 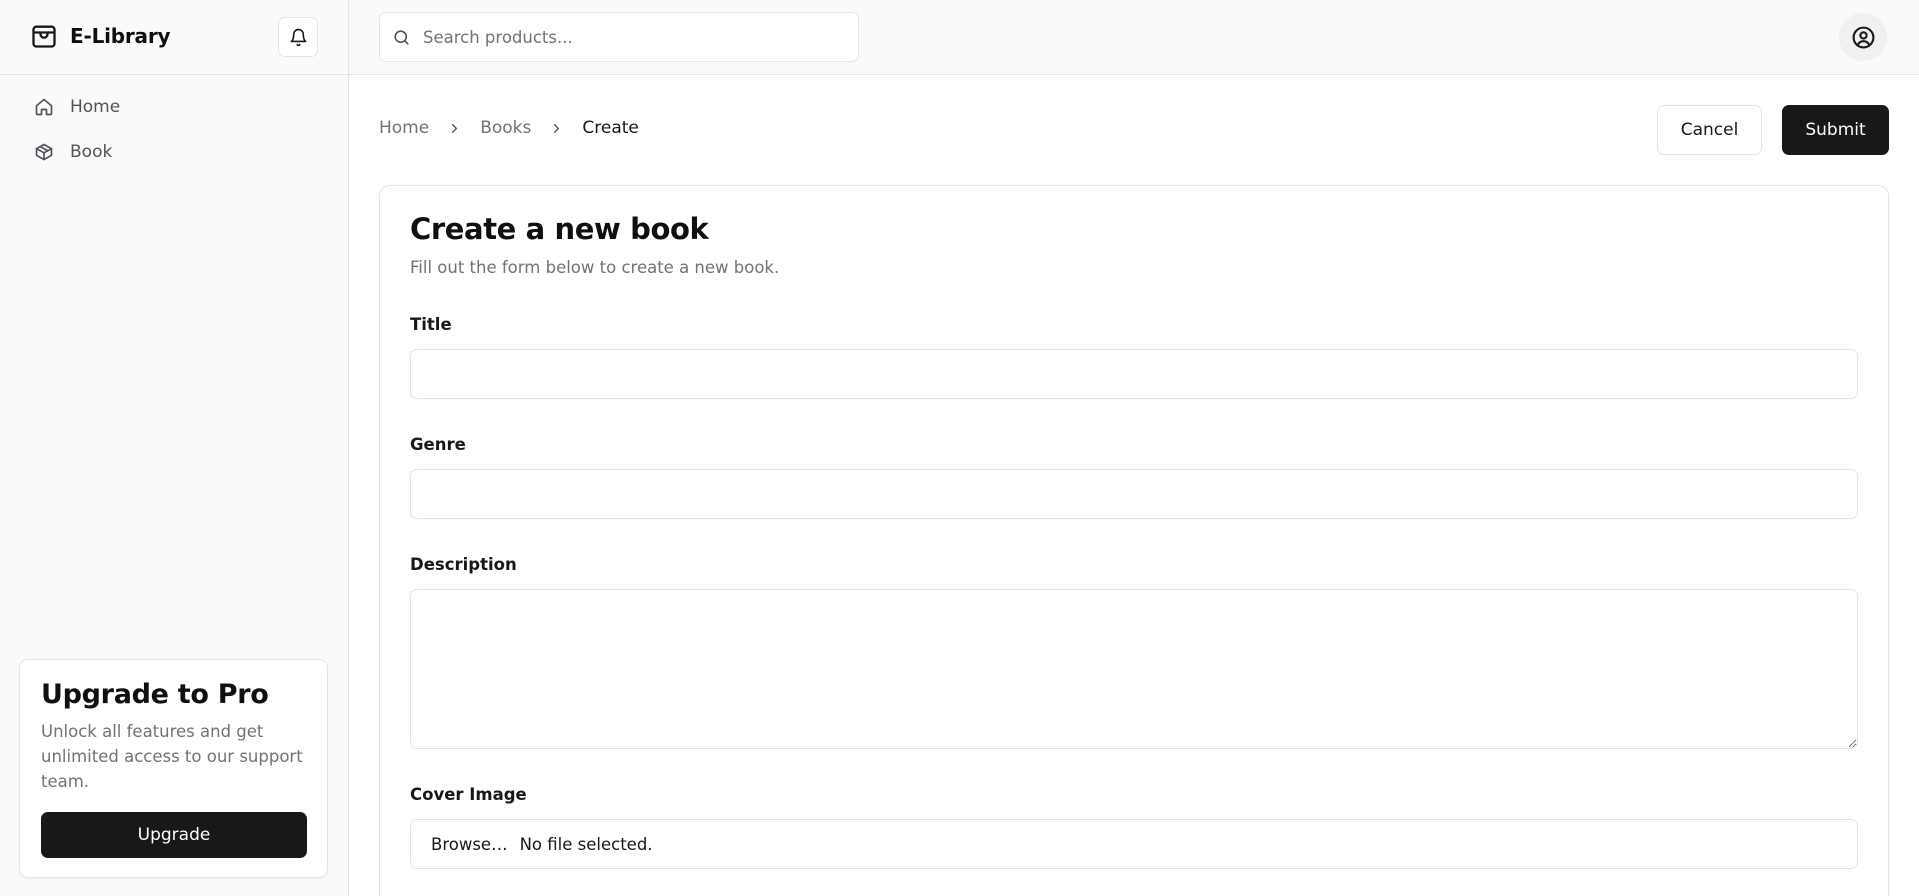 I want to click on app-name: E-Library, so click(x=120, y=36).